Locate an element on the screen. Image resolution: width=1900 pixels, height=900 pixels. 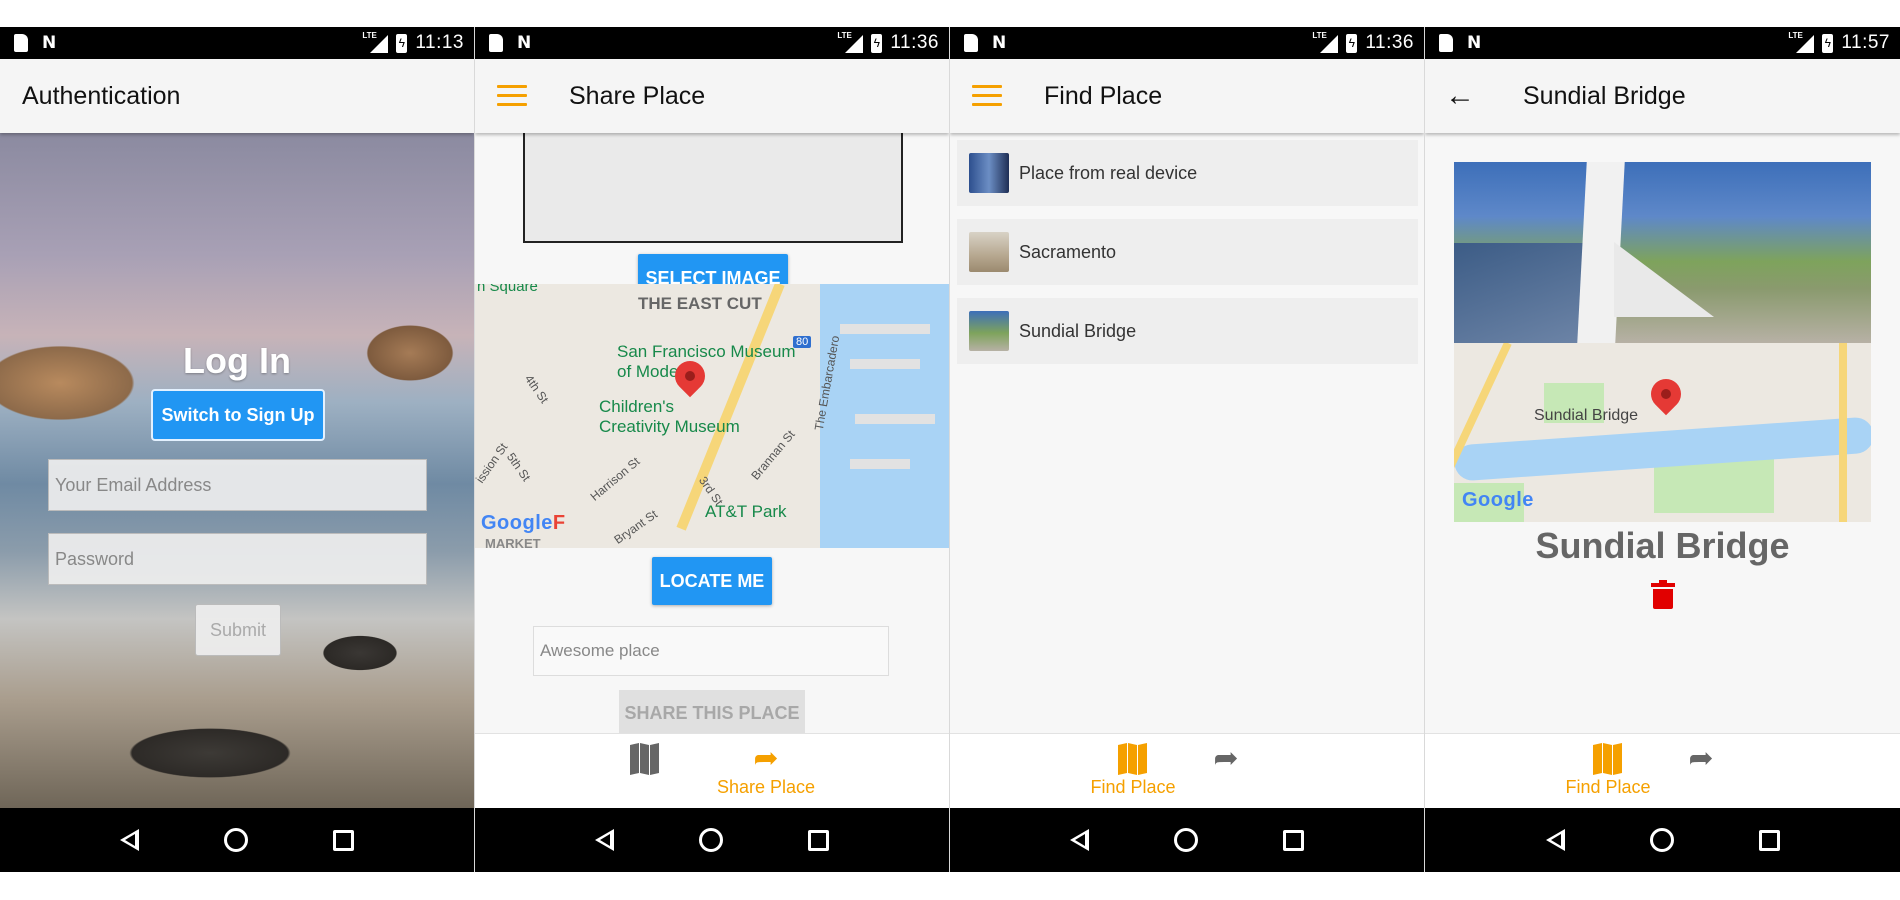
tab-find-place is located at coordinates (645, 759).